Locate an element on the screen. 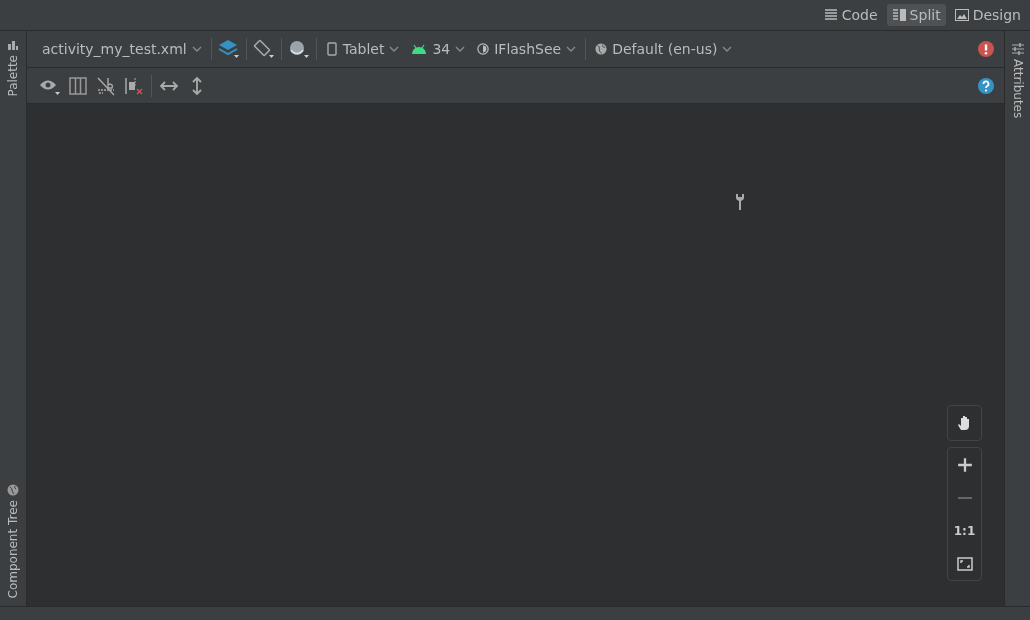 The height and width of the screenshot is (620, 1030). wrench-icon is located at coordinates (740, 202).